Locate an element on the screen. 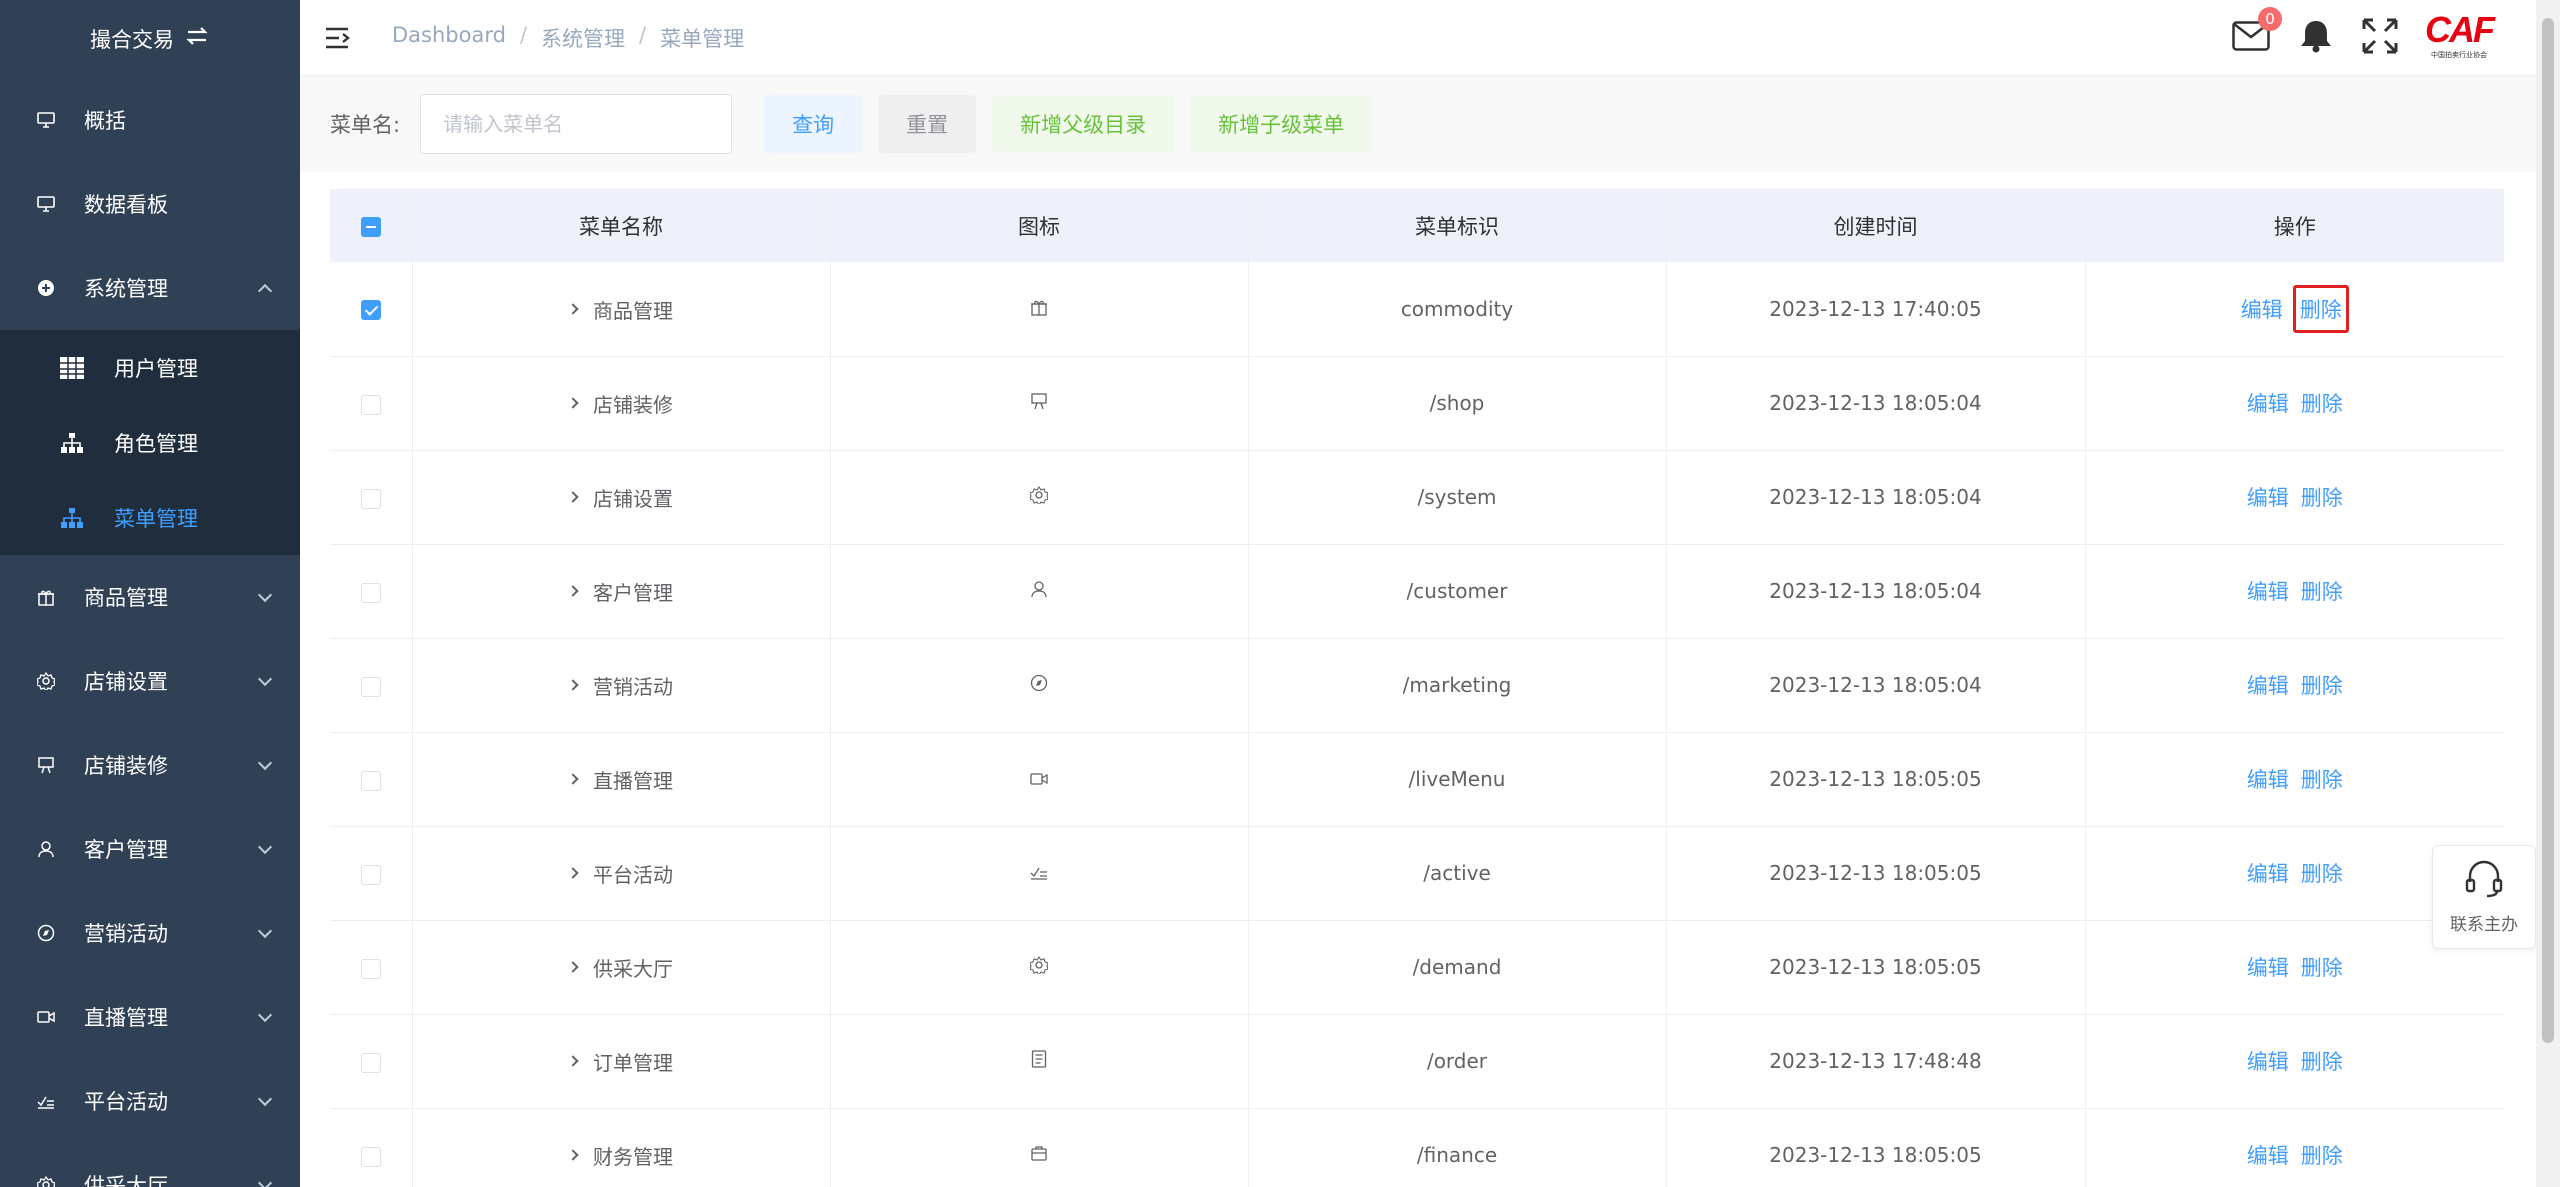 The image size is (2560, 1187). reset-button: 重置 is located at coordinates (927, 124).